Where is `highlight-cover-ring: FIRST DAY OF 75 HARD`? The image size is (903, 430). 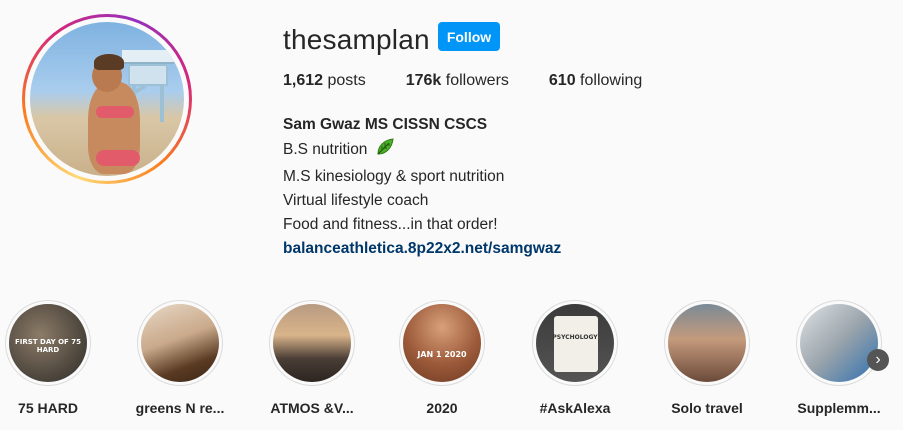 highlight-cover-ring: FIRST DAY OF 75 HARD is located at coordinates (48, 343).